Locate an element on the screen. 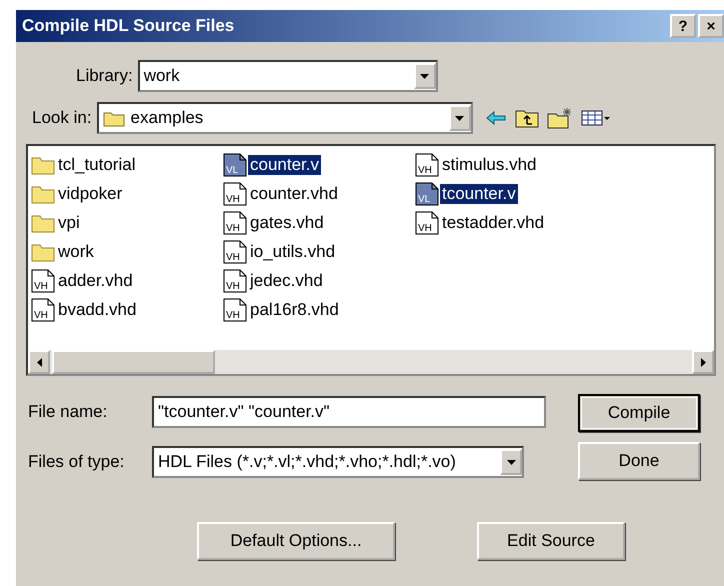 The image size is (724, 586). library-label: Library: is located at coordinates (104, 76).